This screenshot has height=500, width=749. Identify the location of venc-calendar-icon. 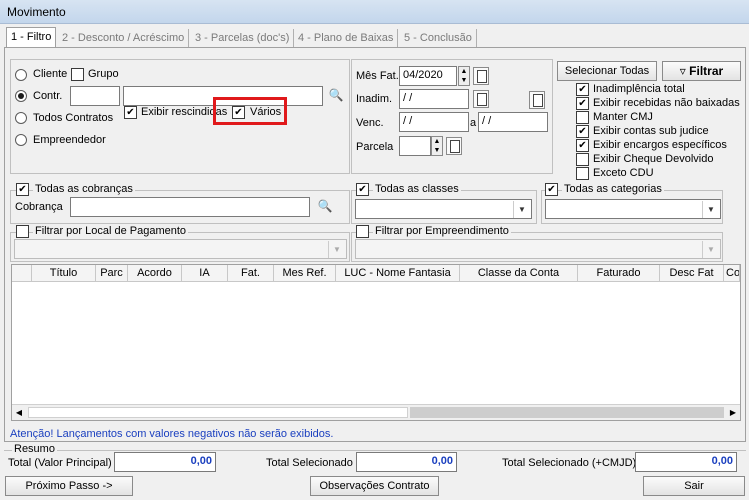
(537, 100).